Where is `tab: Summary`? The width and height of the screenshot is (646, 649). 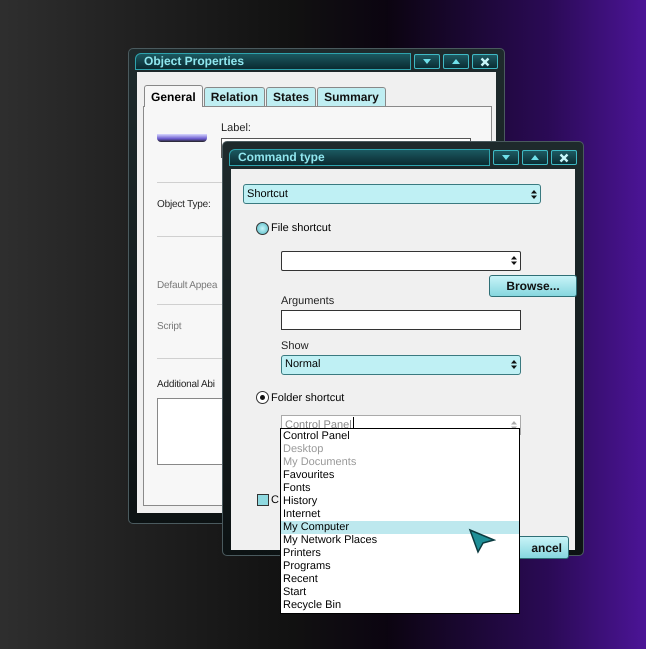
tab: Summary is located at coordinates (351, 96).